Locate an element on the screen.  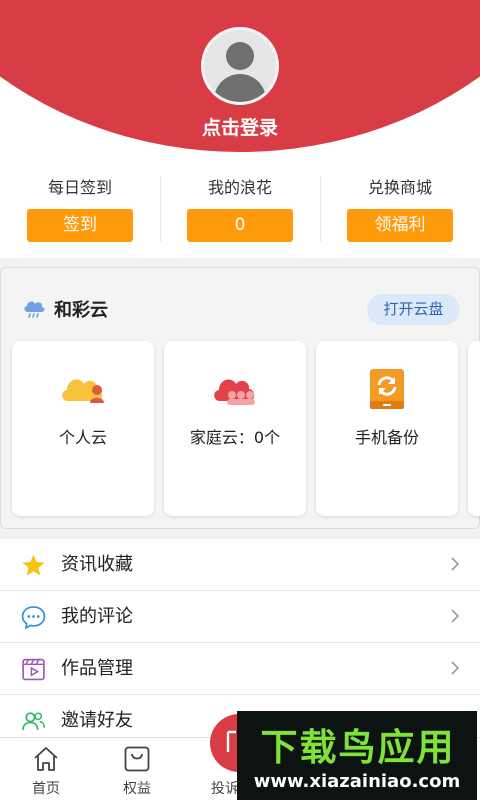
video-icon is located at coordinates (33, 669).